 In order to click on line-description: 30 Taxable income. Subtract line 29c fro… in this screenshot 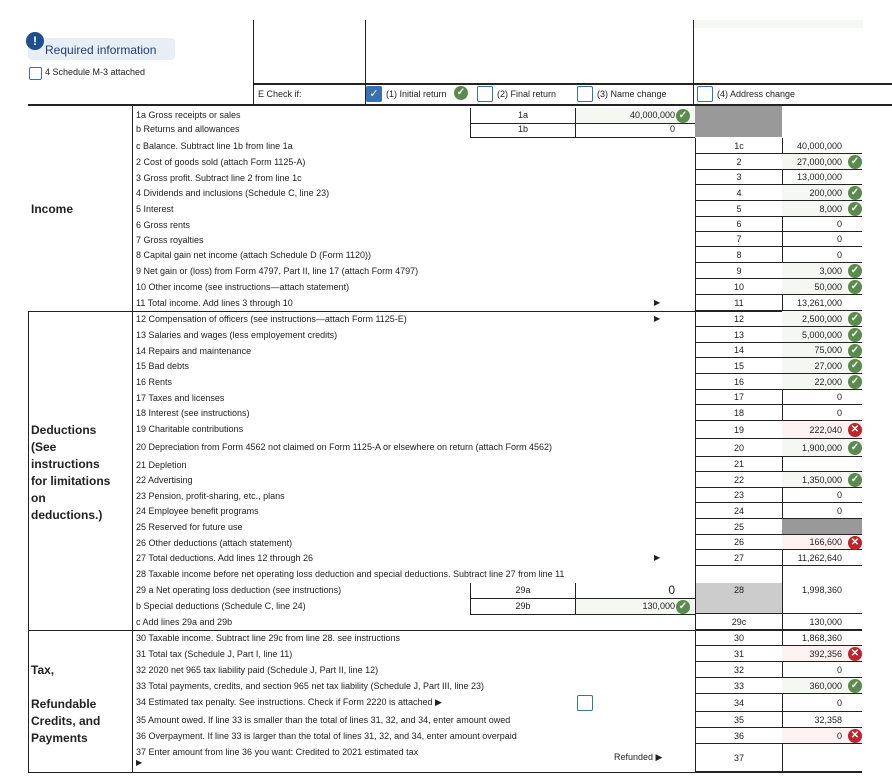, I will do `click(268, 638)`.